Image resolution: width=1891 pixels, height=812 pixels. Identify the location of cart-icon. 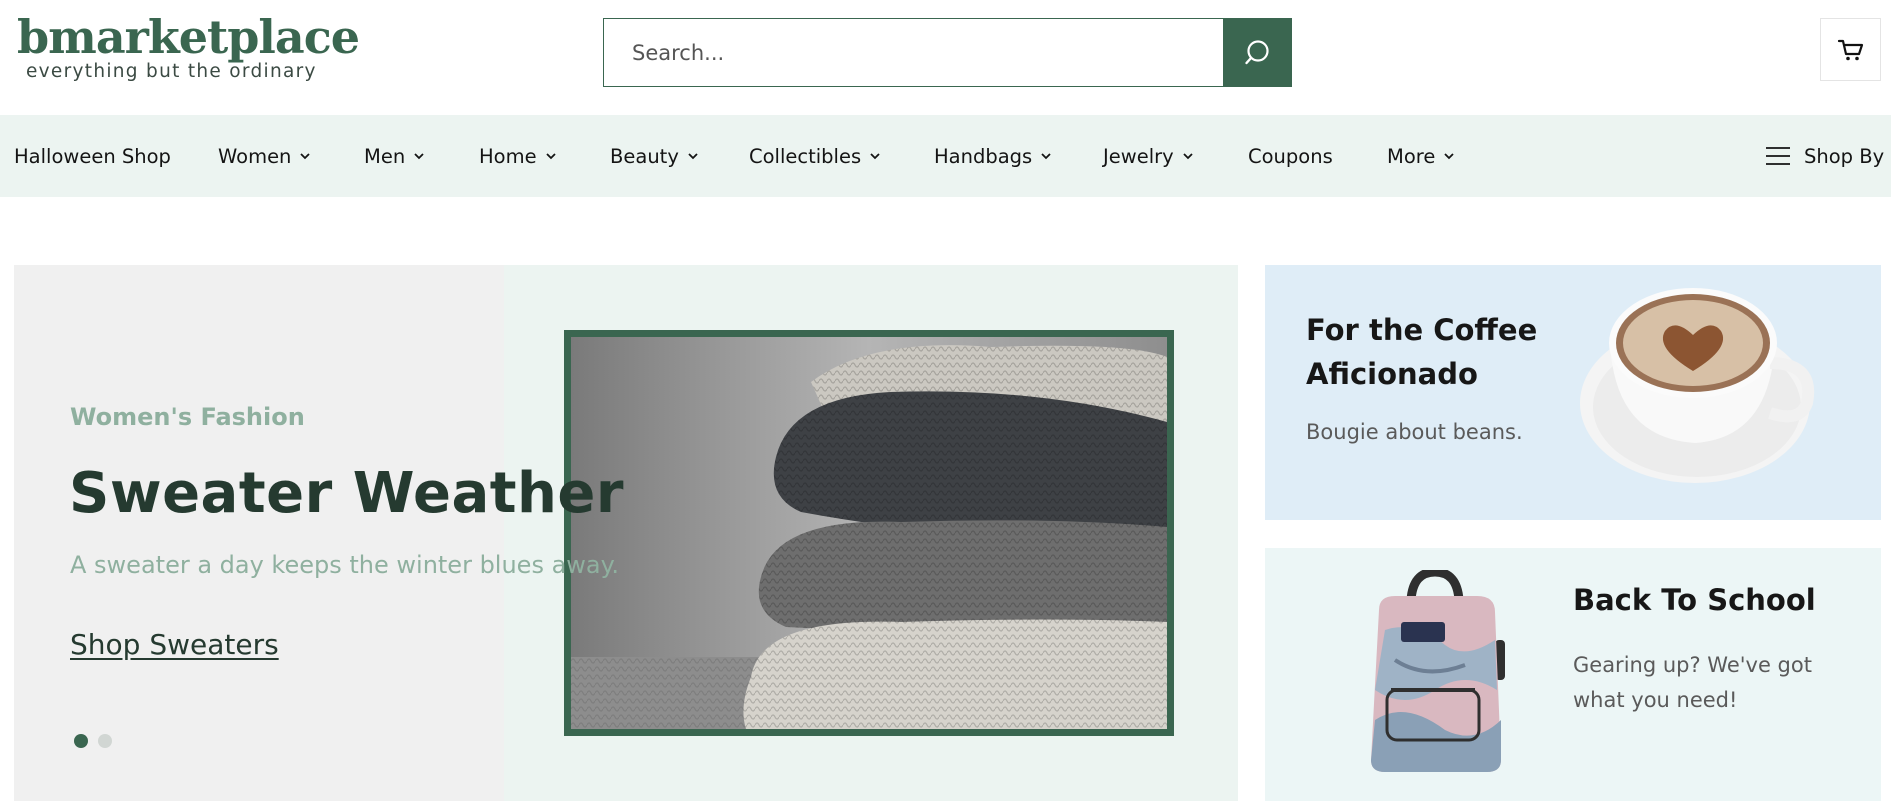
(1850, 49).